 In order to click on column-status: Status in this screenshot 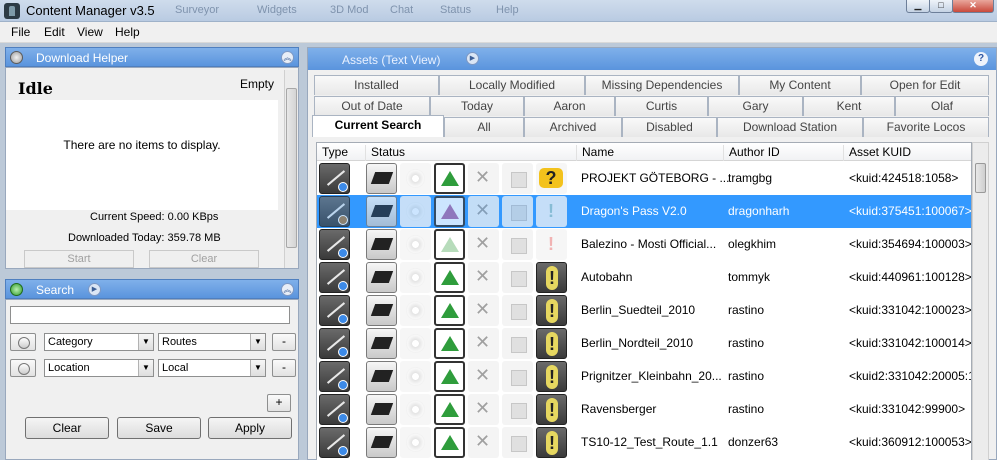, I will do `click(385, 153)`.